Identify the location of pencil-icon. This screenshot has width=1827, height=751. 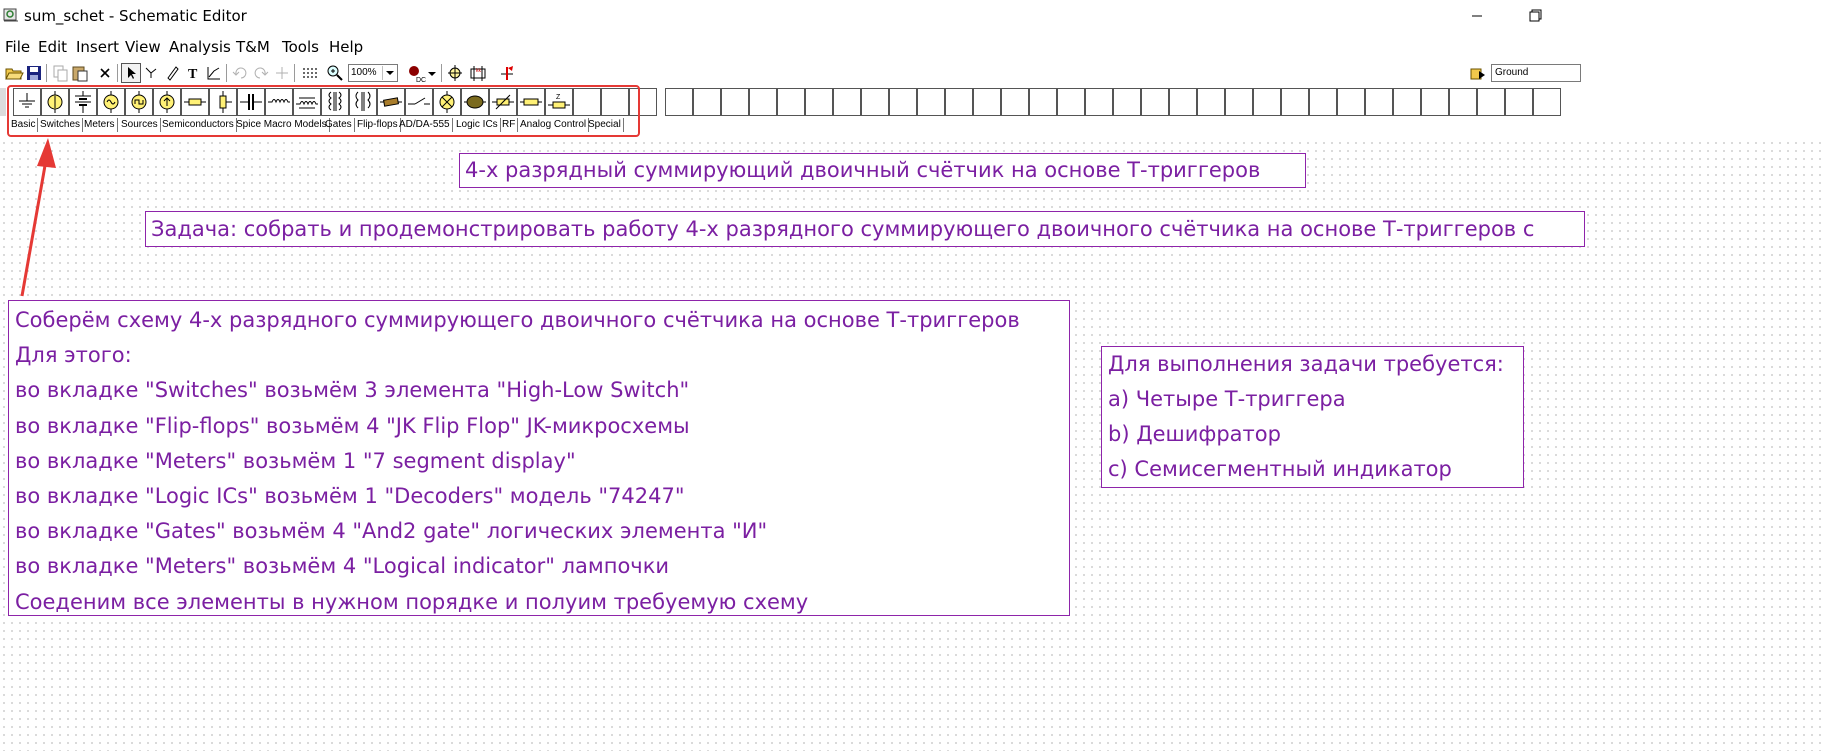
(173, 73).